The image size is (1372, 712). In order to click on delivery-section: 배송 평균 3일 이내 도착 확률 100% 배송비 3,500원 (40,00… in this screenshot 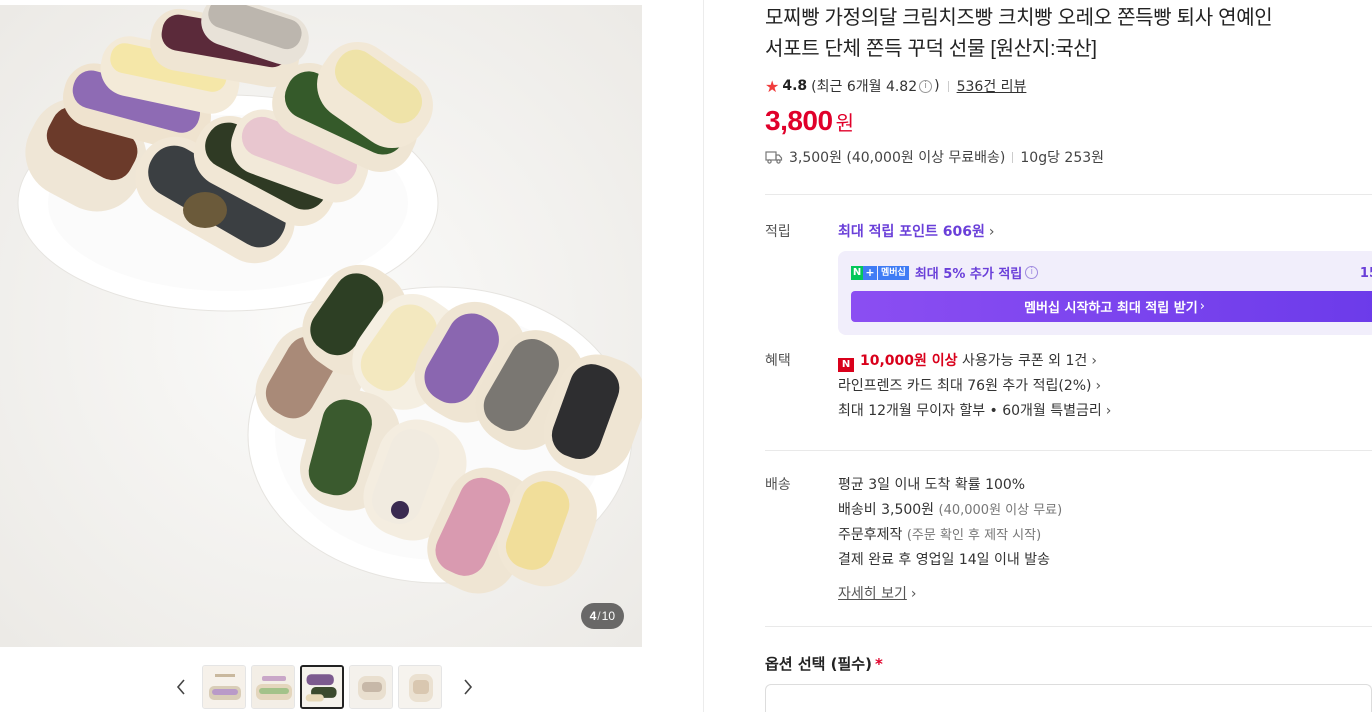, I will do `click(1068, 538)`.